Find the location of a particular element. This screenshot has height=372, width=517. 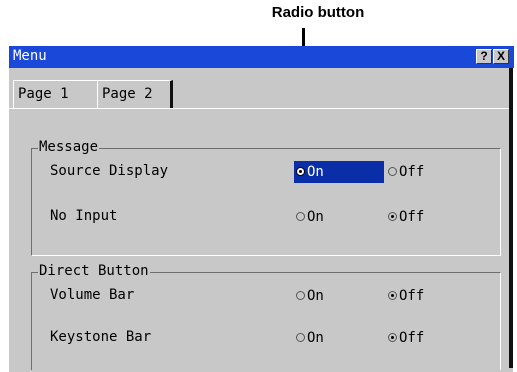

keystone-bar-off-radio: Off is located at coordinates (405, 338).